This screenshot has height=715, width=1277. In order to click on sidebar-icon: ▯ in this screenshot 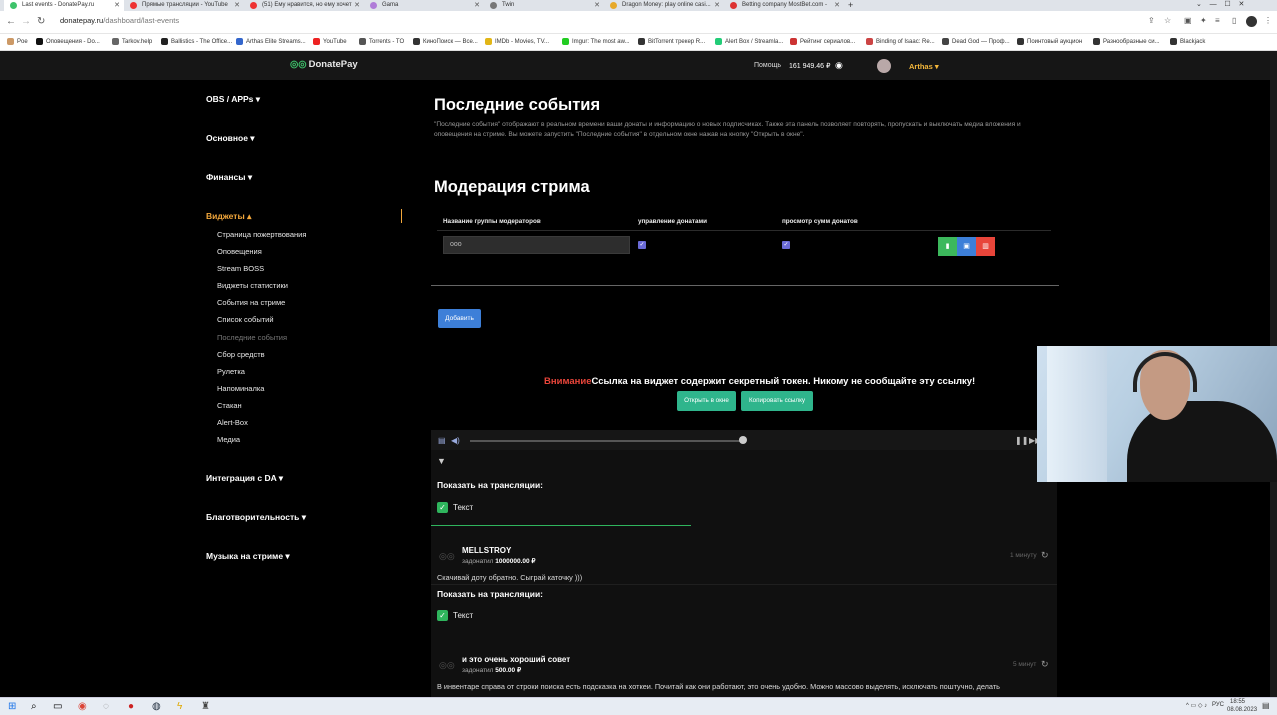, I will do `click(1234, 20)`.